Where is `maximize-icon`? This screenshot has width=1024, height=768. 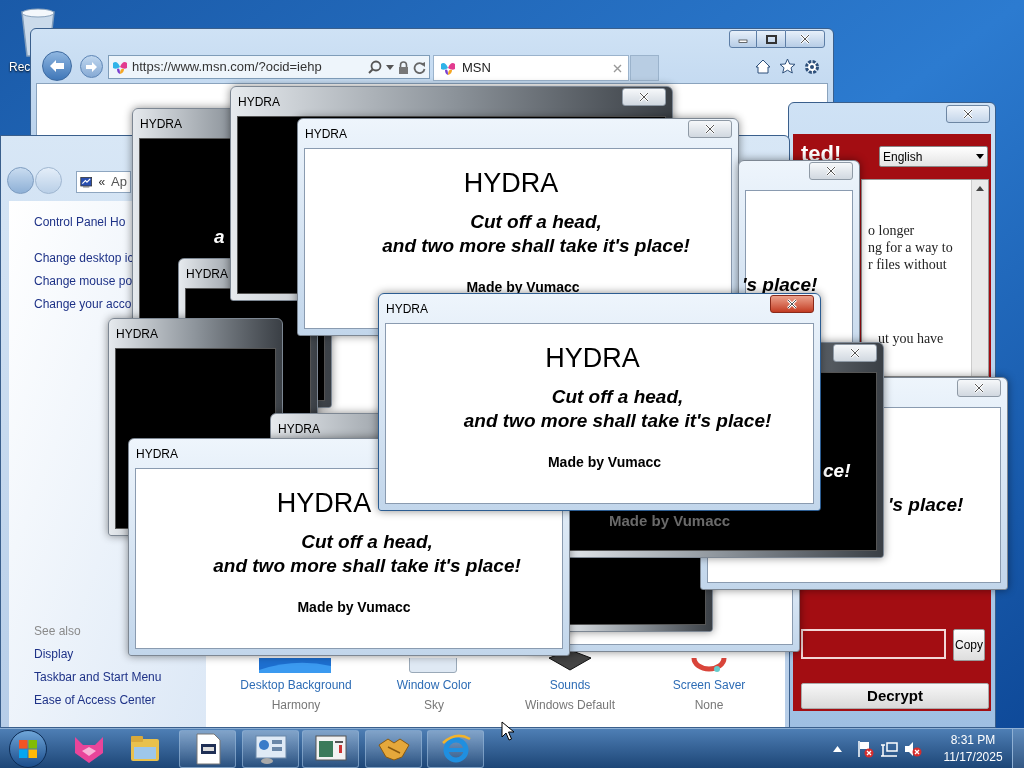
maximize-icon is located at coordinates (771, 39).